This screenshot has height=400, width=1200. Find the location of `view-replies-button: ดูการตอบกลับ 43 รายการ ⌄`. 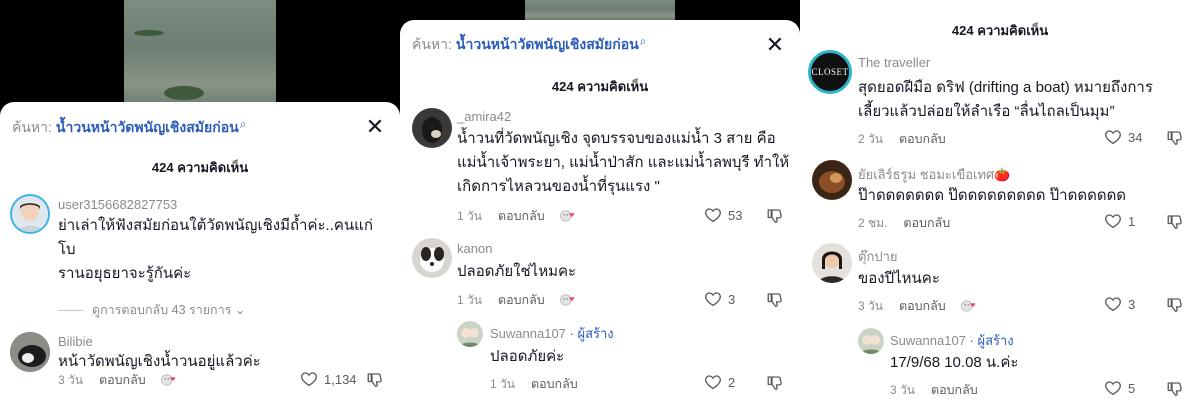

view-replies-button: ดูการตอบกลับ 43 รายการ ⌄ is located at coordinates (151, 310).